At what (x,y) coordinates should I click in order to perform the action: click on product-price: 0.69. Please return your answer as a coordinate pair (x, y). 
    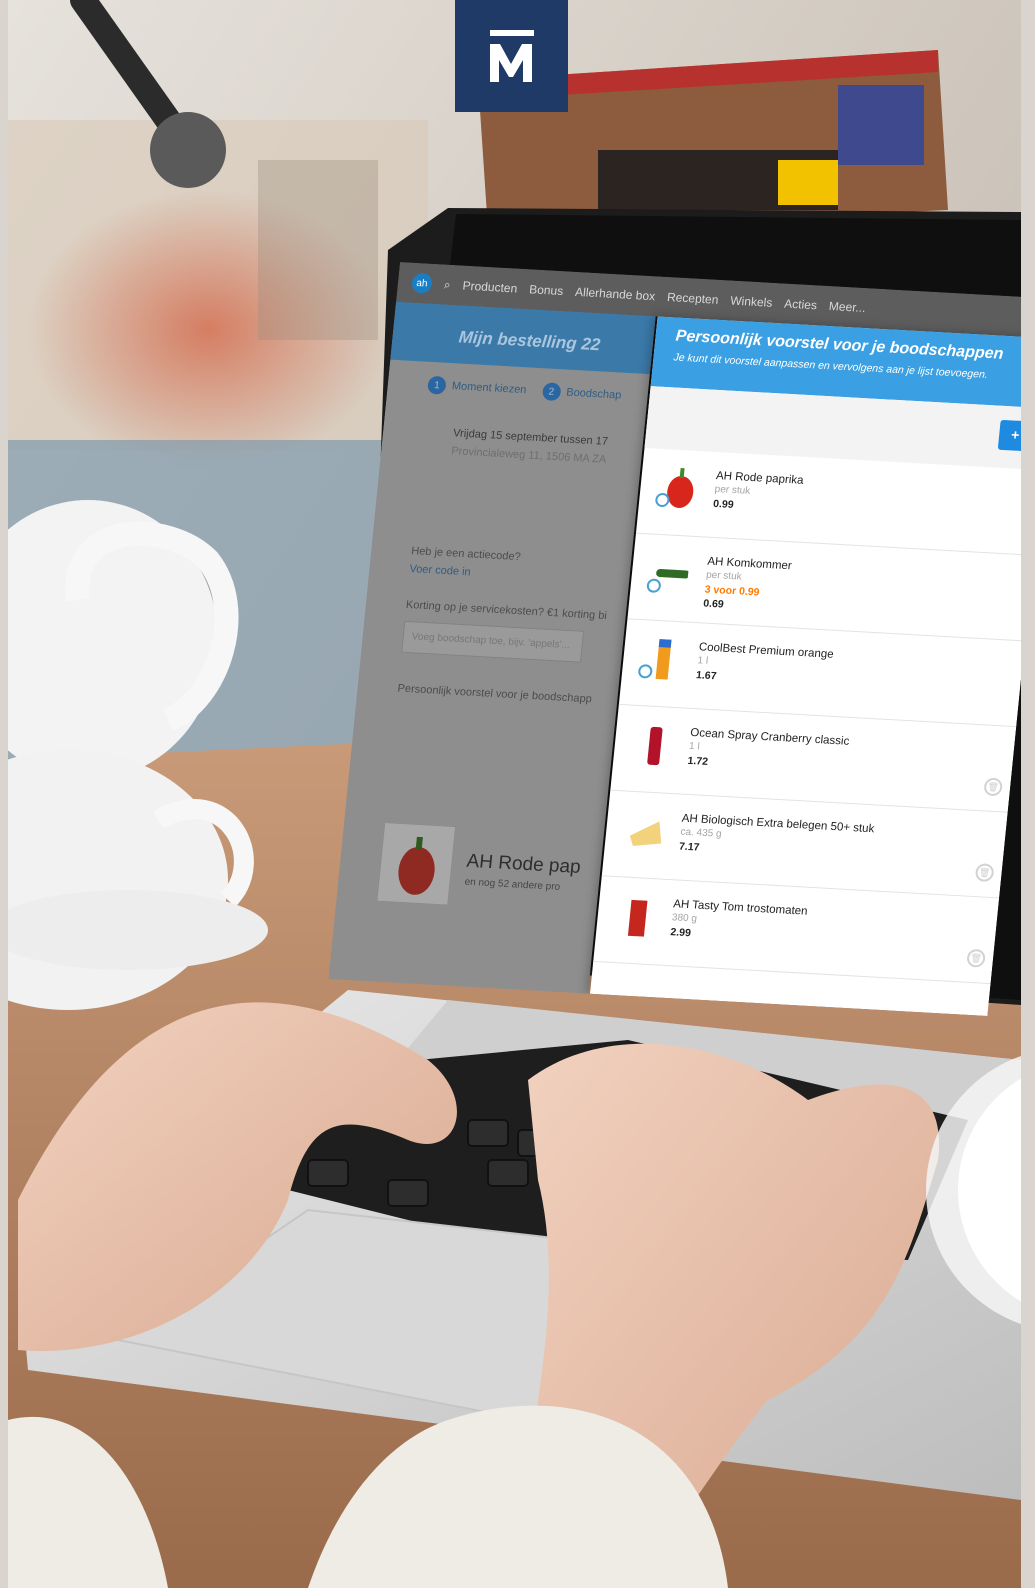
    Looking at the image, I should click on (713, 604).